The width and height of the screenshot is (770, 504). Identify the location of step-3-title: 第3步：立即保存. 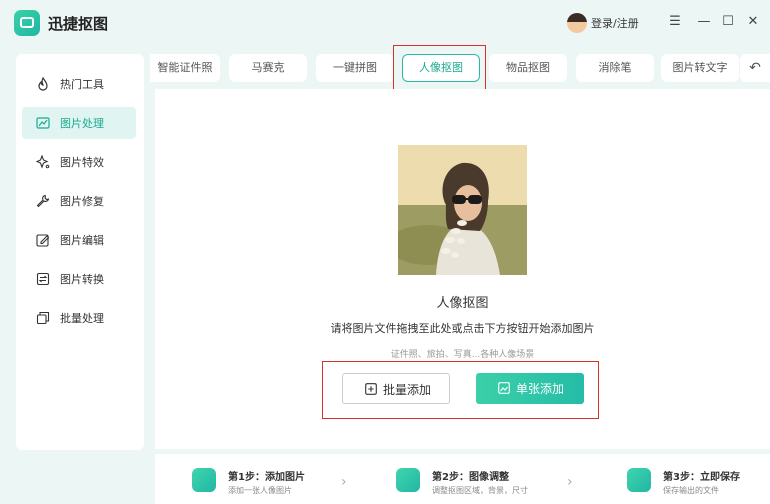
(701, 477).